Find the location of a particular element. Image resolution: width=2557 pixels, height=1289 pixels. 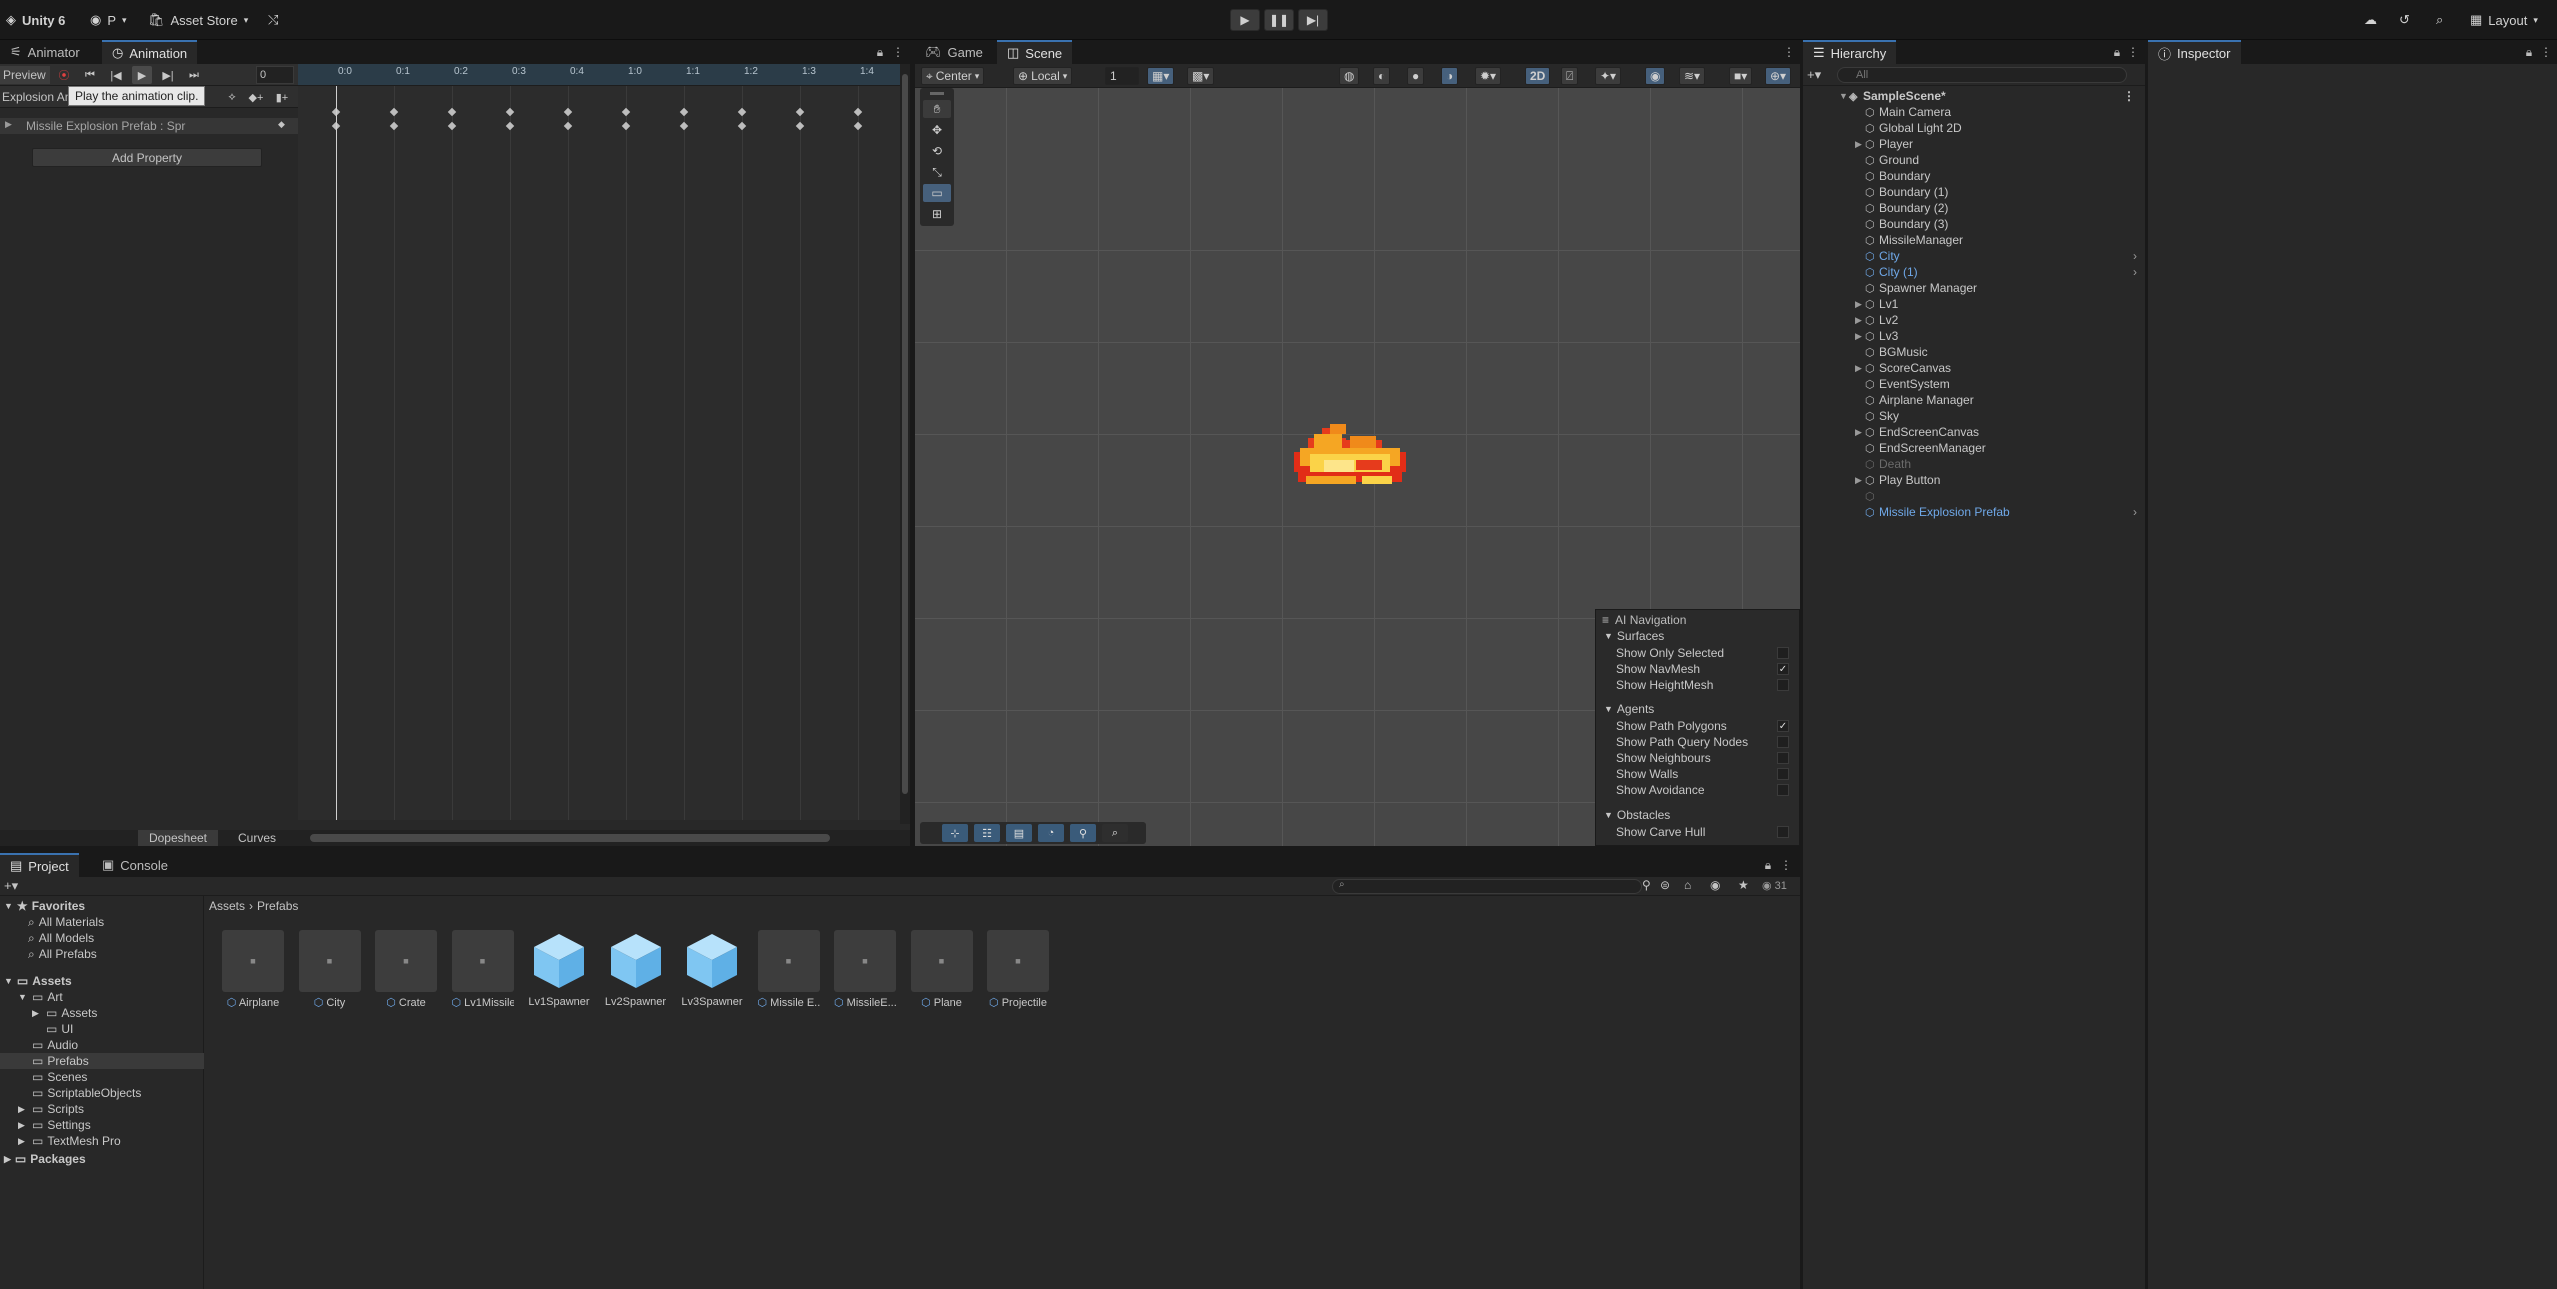

add-object-button: +▾ is located at coordinates (1814, 75).